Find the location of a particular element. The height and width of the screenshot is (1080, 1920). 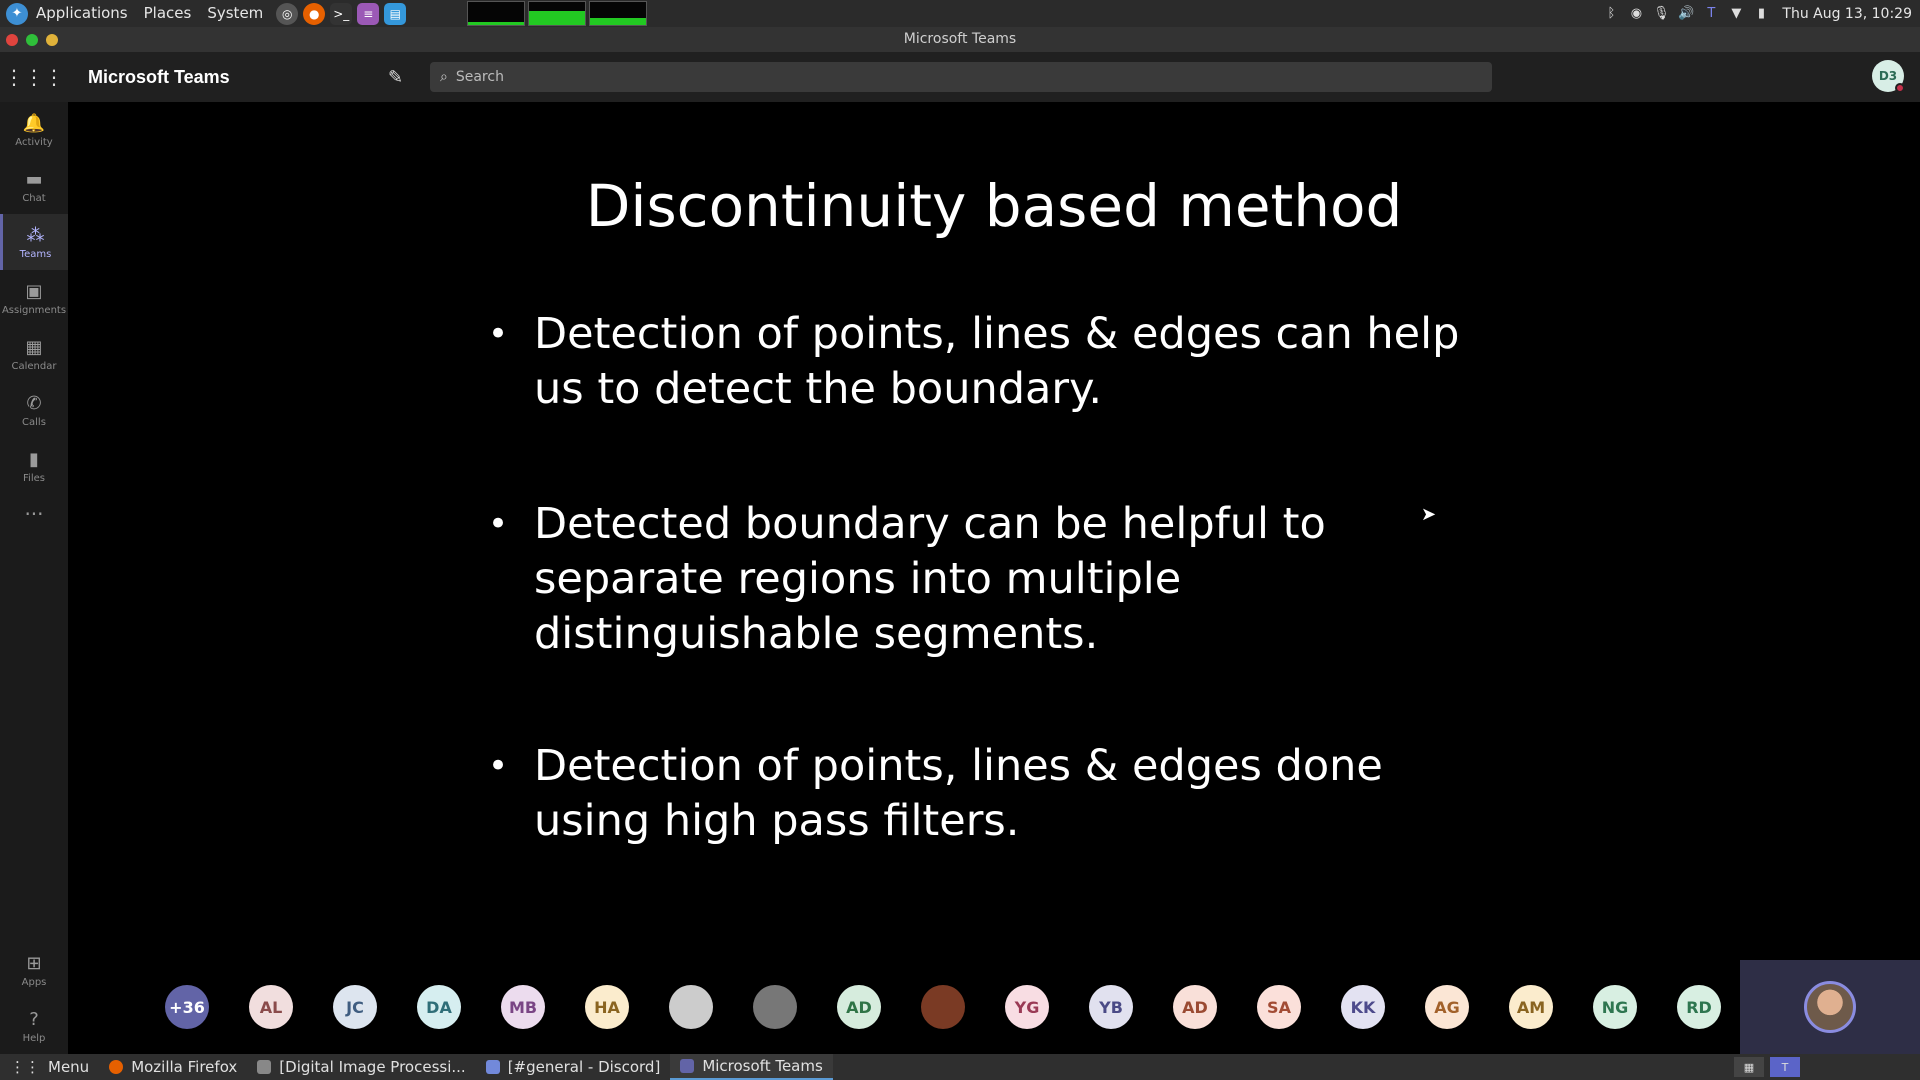

participant-avatar: AL is located at coordinates (271, 1007).